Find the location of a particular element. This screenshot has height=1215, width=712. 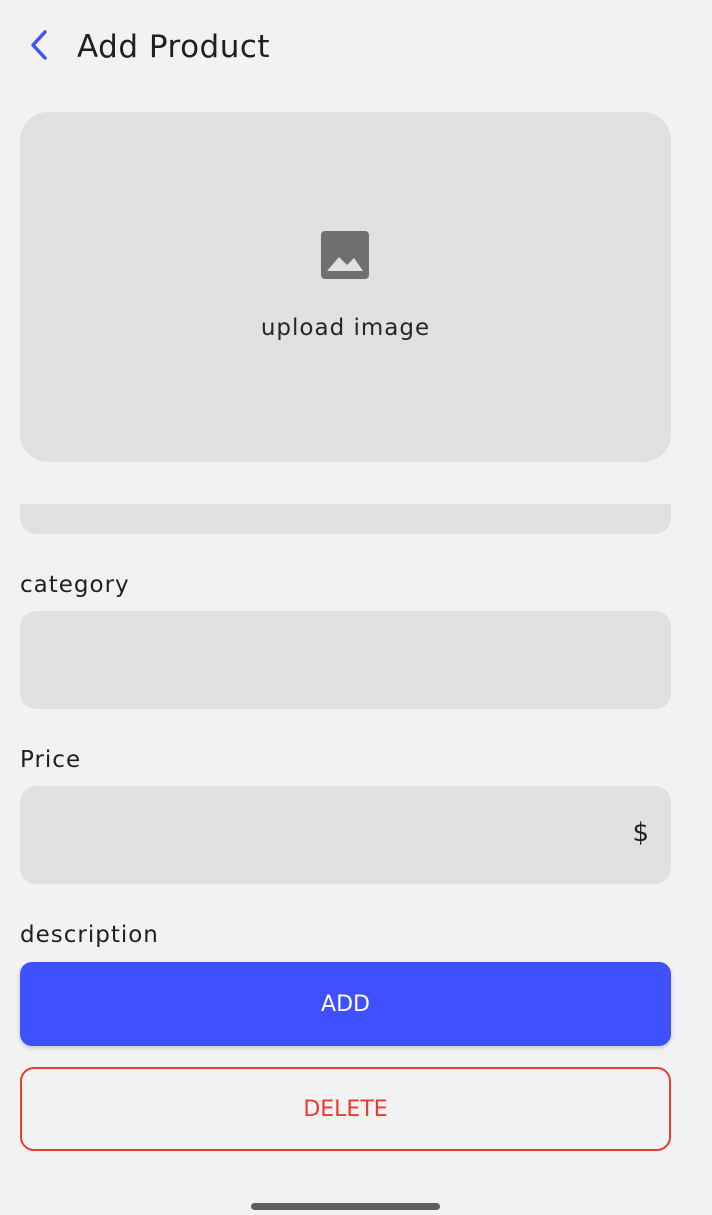

app-header: Add Product is located at coordinates (356, 47).